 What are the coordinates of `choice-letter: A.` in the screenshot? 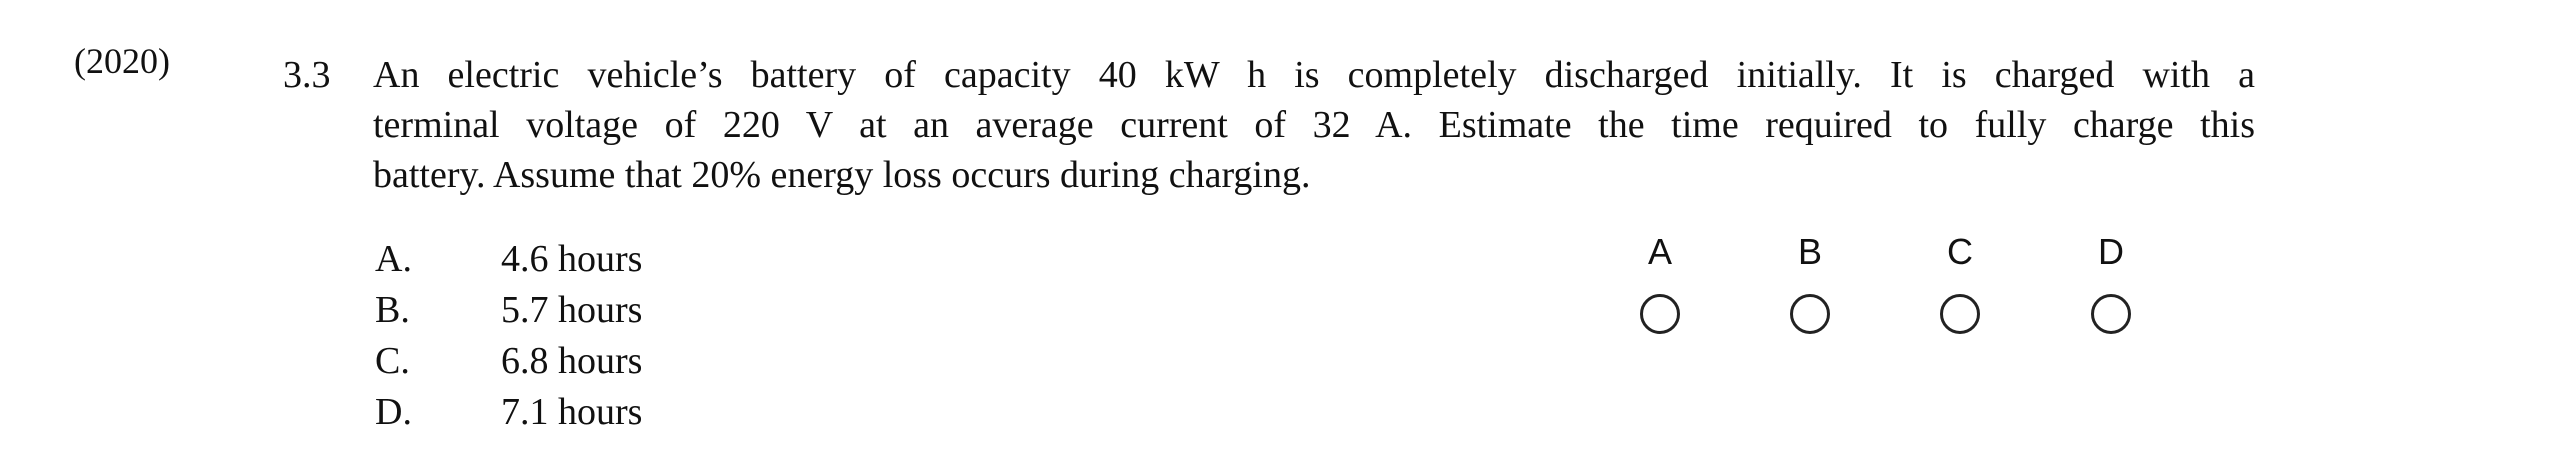 It's located at (393, 259).